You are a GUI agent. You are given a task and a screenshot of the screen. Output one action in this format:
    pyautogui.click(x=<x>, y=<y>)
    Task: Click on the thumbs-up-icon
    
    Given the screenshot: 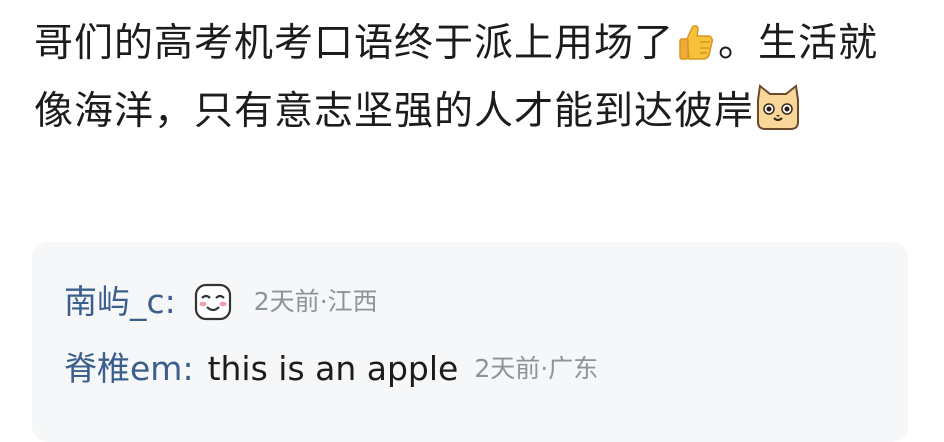 What is the action you would take?
    pyautogui.click(x=696, y=42)
    